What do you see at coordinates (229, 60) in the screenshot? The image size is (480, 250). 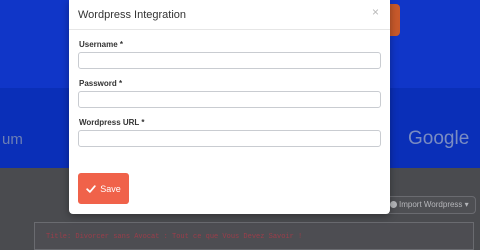 I see `username-input` at bounding box center [229, 60].